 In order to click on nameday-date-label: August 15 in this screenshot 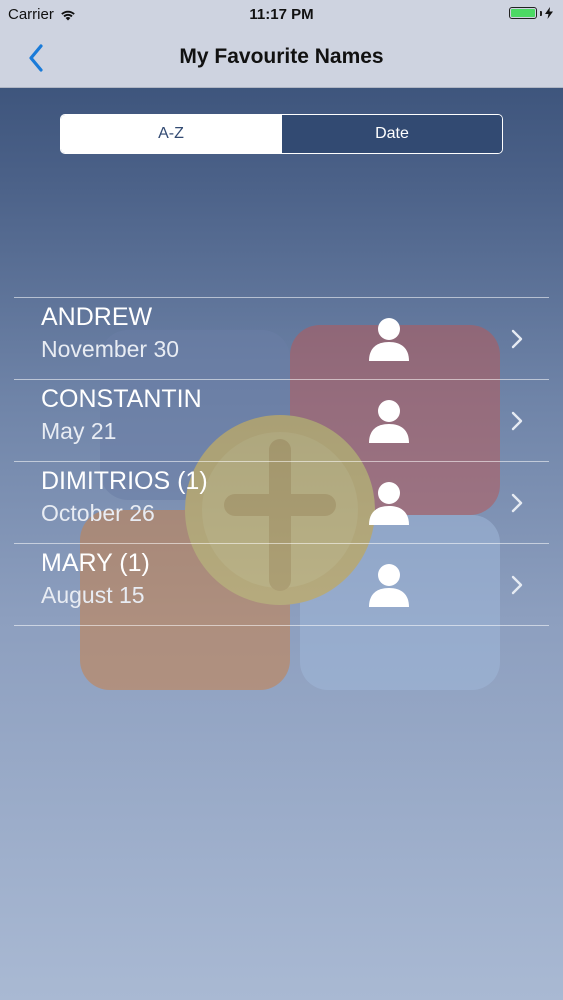, I will do `click(93, 595)`.